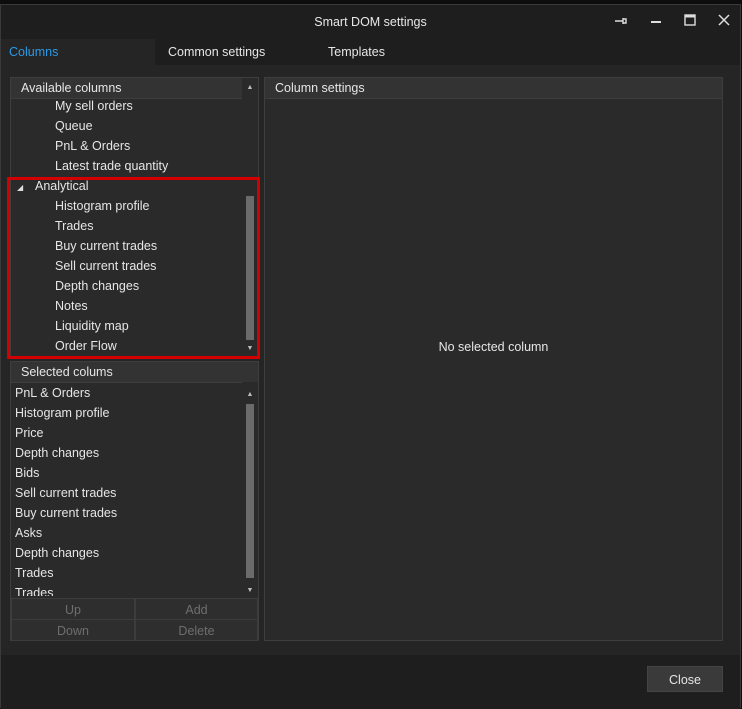  I want to click on tab-common-settings: Common settings, so click(216, 52).